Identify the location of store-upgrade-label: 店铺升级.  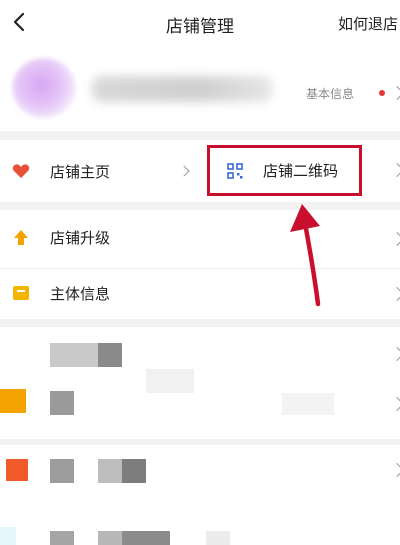
(80, 238).